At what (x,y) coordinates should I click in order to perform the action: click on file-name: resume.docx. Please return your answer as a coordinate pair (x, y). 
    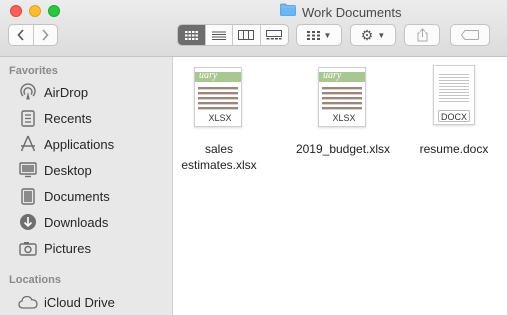
    Looking at the image, I should click on (454, 149).